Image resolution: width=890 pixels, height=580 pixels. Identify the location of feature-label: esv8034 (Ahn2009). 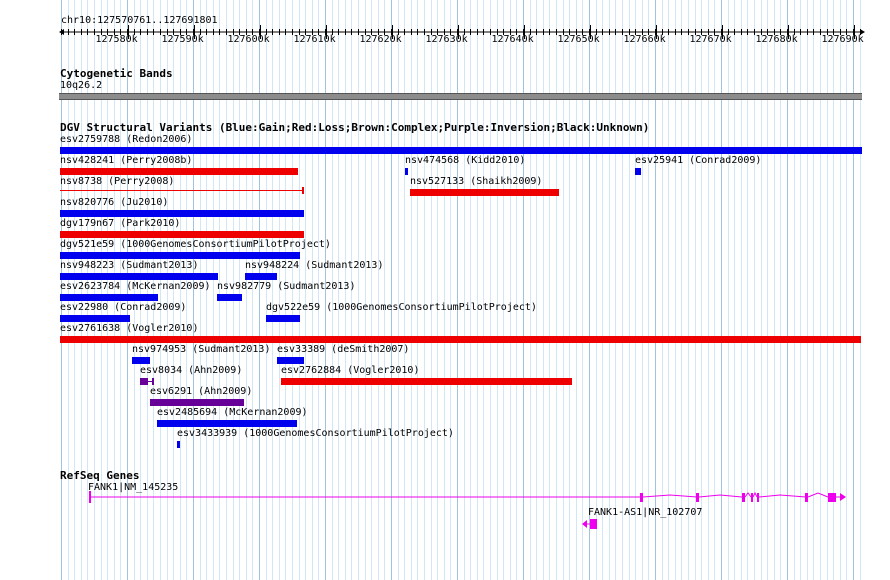
(191, 370).